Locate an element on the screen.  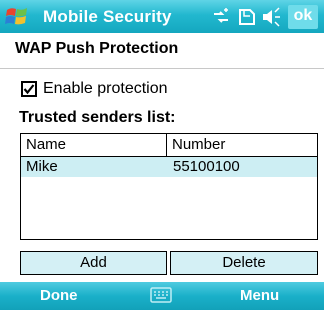
list-item: Mike 55100100 is located at coordinates (169, 167).